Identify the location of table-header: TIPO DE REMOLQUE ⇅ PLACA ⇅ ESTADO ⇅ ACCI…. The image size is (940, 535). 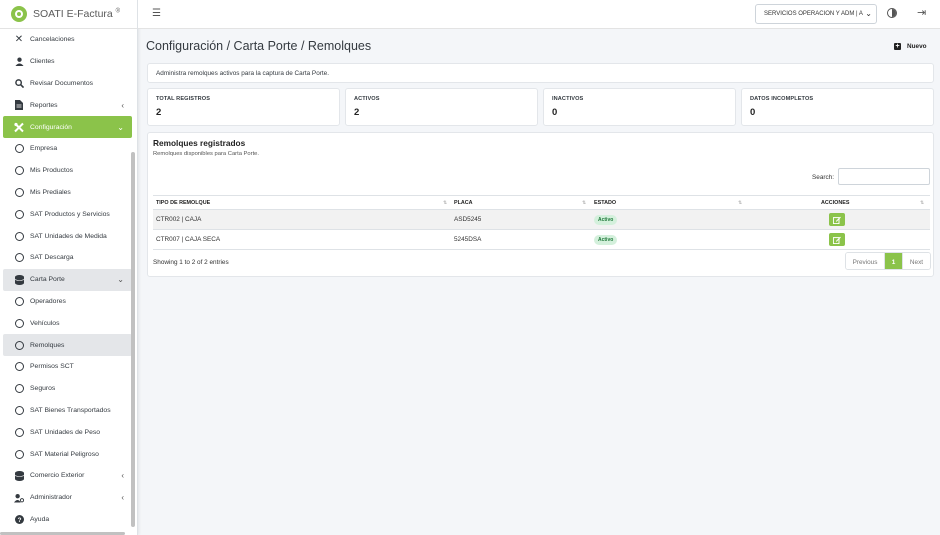
(541, 202).